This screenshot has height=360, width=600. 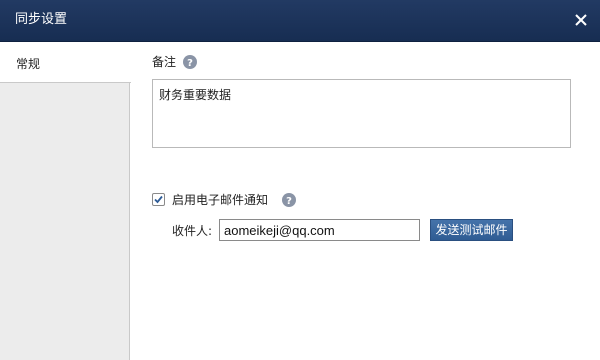 I want to click on recipient-email-input, so click(x=319, y=230).